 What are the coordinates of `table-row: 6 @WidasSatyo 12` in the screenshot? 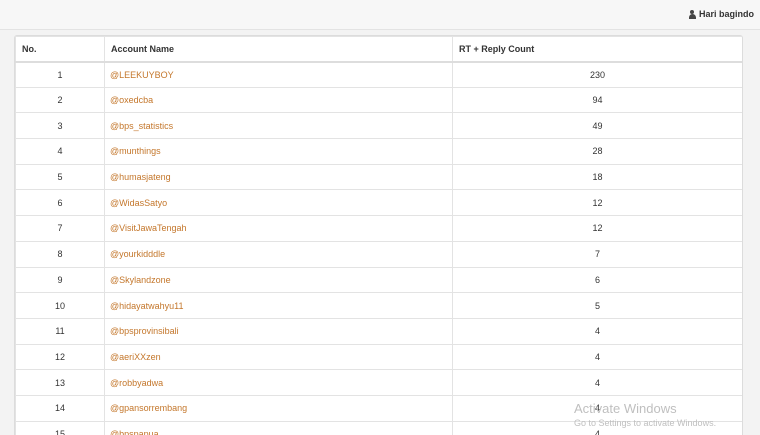 It's located at (378, 203).